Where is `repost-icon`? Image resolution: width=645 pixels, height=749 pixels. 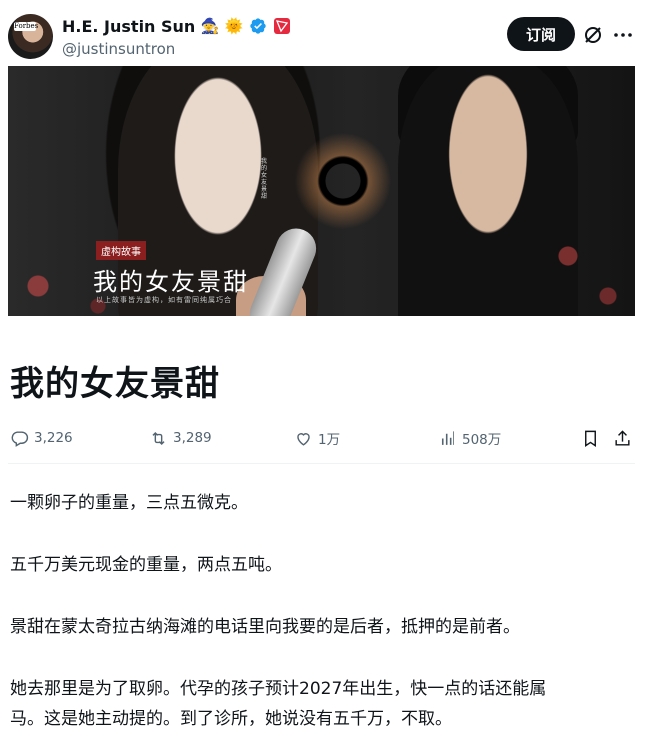 repost-icon is located at coordinates (158, 438).